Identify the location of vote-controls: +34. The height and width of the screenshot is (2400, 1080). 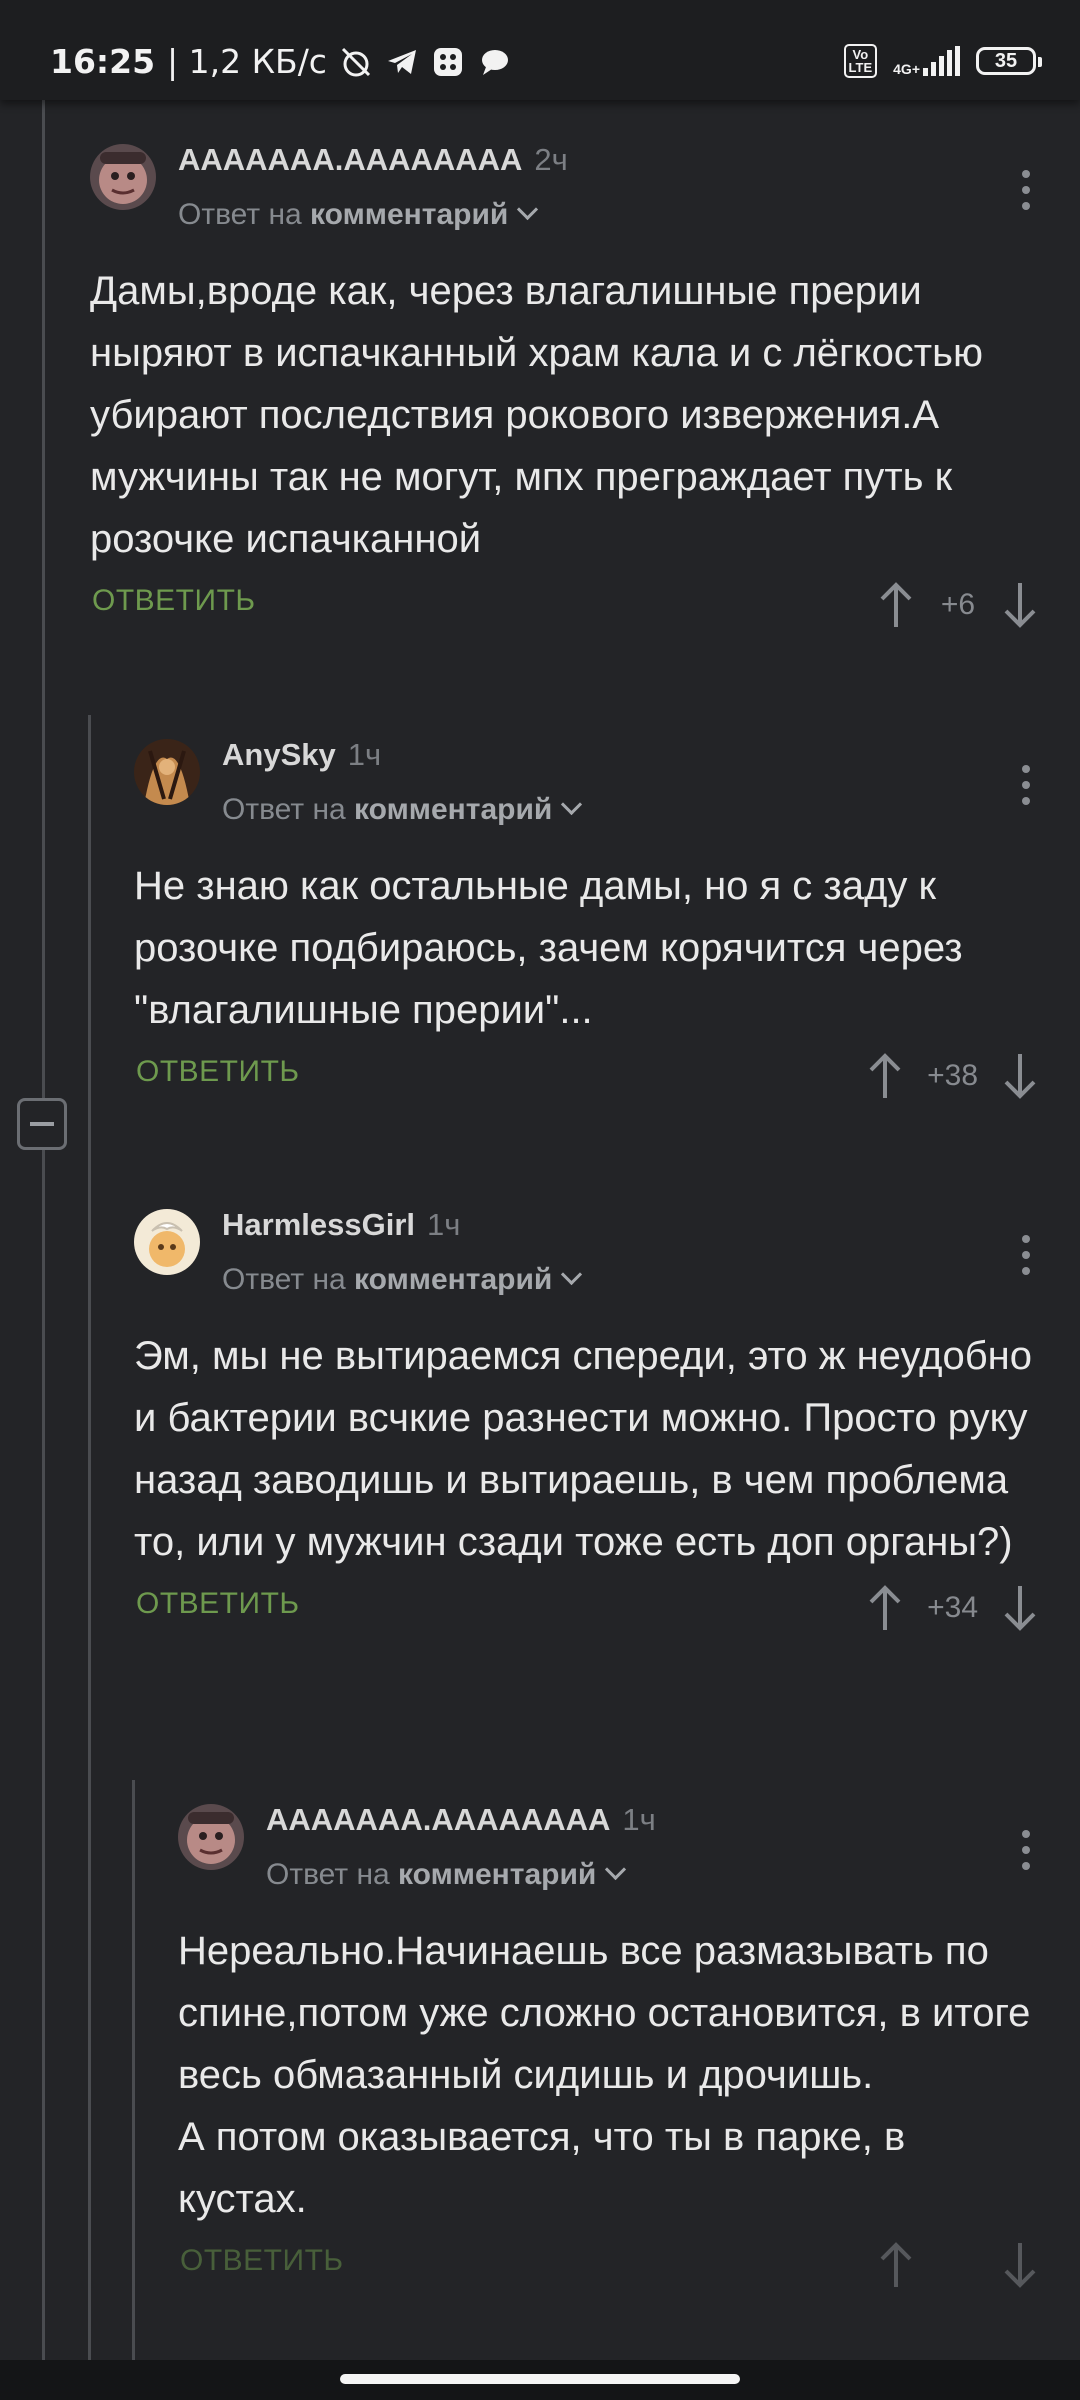
(952, 1608).